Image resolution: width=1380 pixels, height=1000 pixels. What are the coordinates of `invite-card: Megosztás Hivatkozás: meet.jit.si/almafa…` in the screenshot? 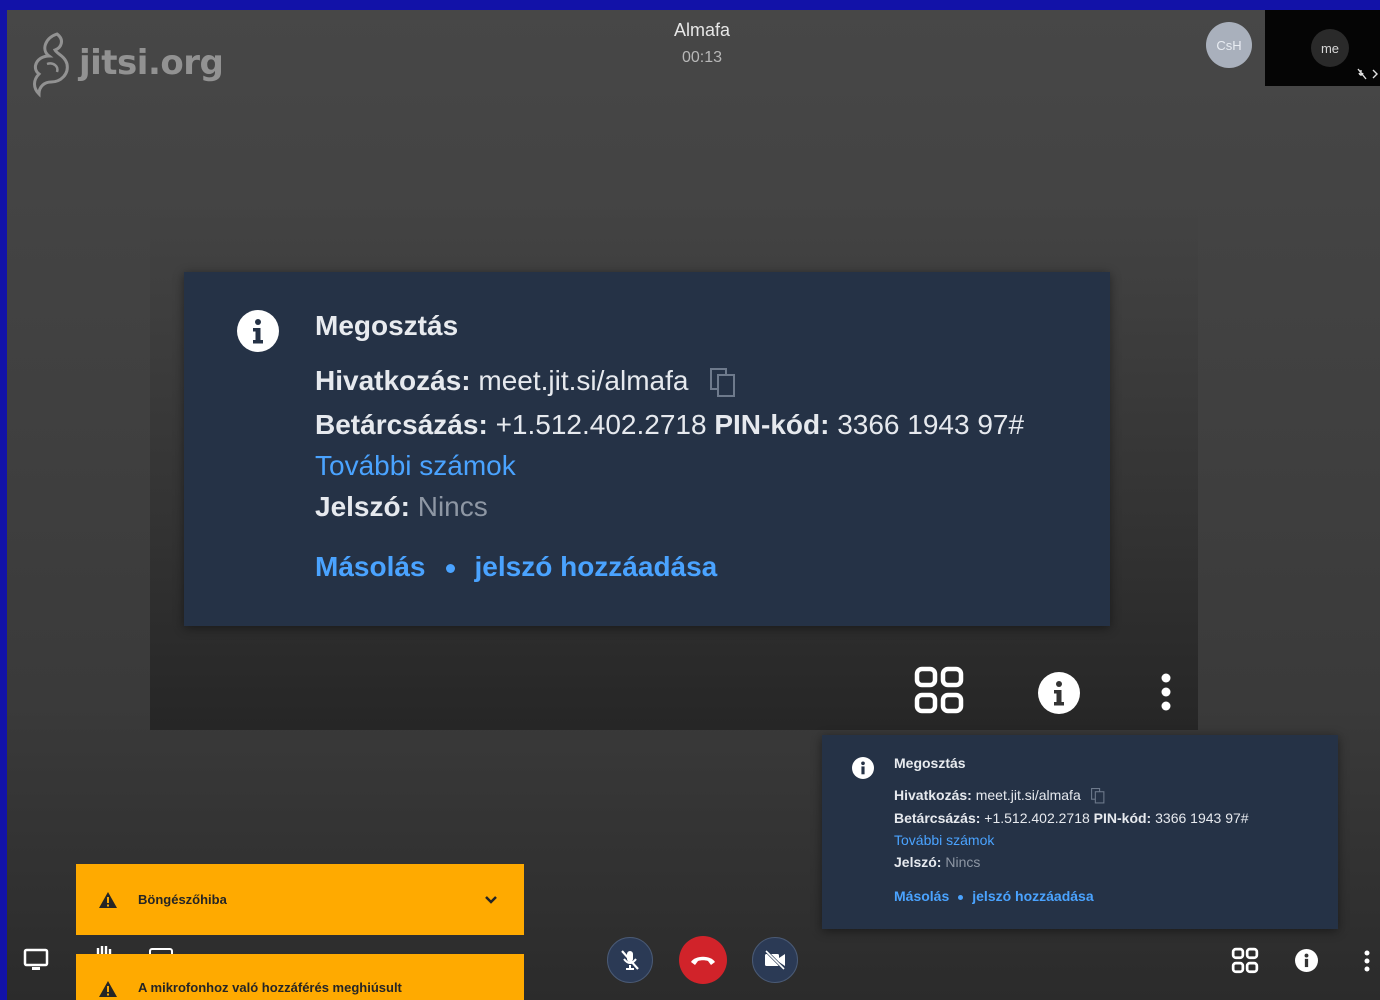 It's located at (1080, 832).